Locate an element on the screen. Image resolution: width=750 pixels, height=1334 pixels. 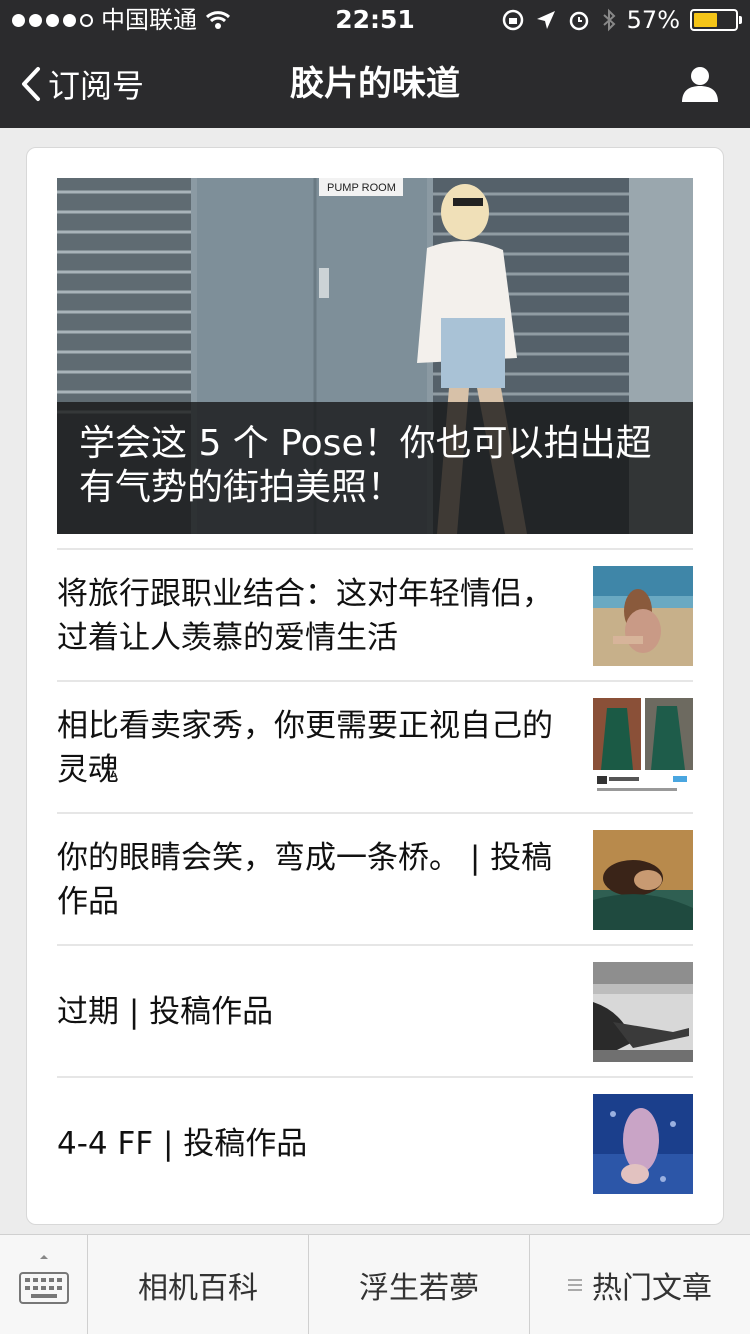
back-label: 订阅号 is located at coordinates (96, 86).